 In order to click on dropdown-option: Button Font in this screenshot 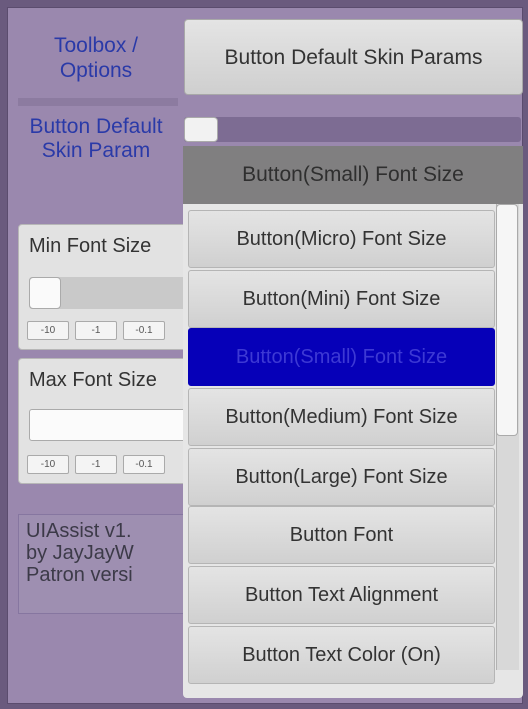, I will do `click(341, 535)`.